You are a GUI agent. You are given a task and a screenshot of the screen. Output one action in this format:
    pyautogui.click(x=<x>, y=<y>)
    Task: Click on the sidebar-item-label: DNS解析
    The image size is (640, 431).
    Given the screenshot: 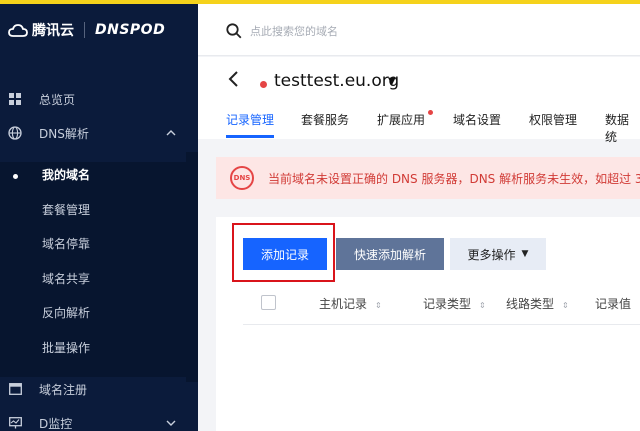 What is the action you would take?
    pyautogui.click(x=64, y=133)
    